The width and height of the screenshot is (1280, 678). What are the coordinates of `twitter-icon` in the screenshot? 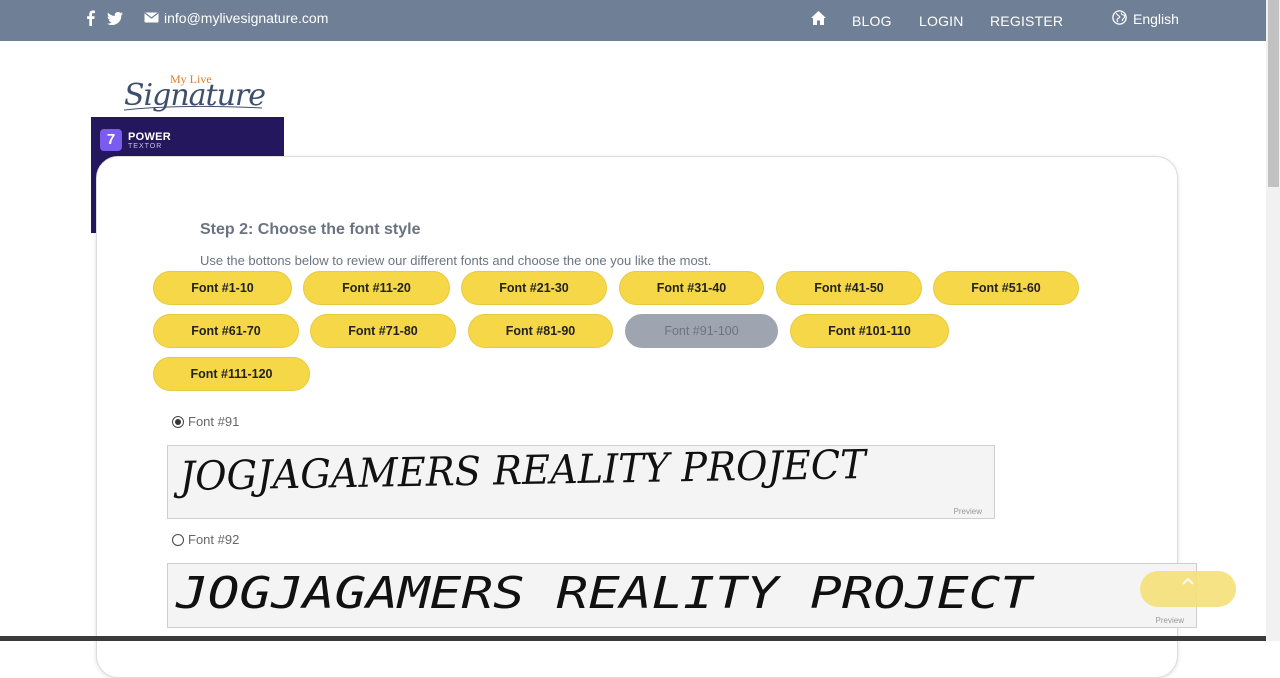 It's located at (115, 18).